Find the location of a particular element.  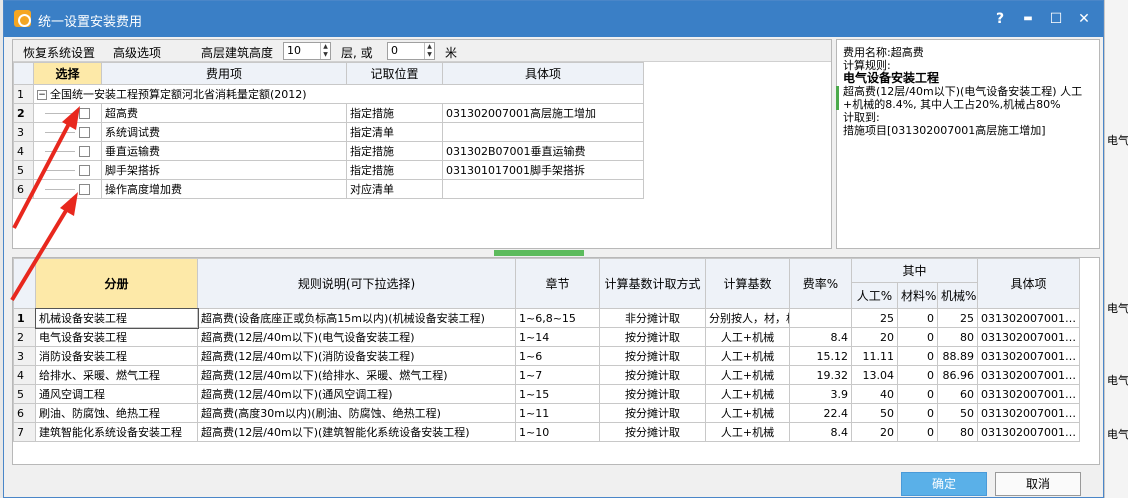

table-row: 5 脚手架搭拆 指定措施 031301017001脚手架搭拆 is located at coordinates (328, 170).